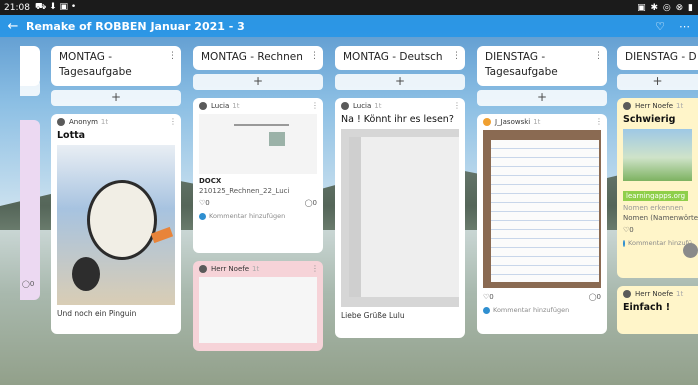  I want to click on column-header: MONTAG - Deutsch ⋮, so click(400, 58).